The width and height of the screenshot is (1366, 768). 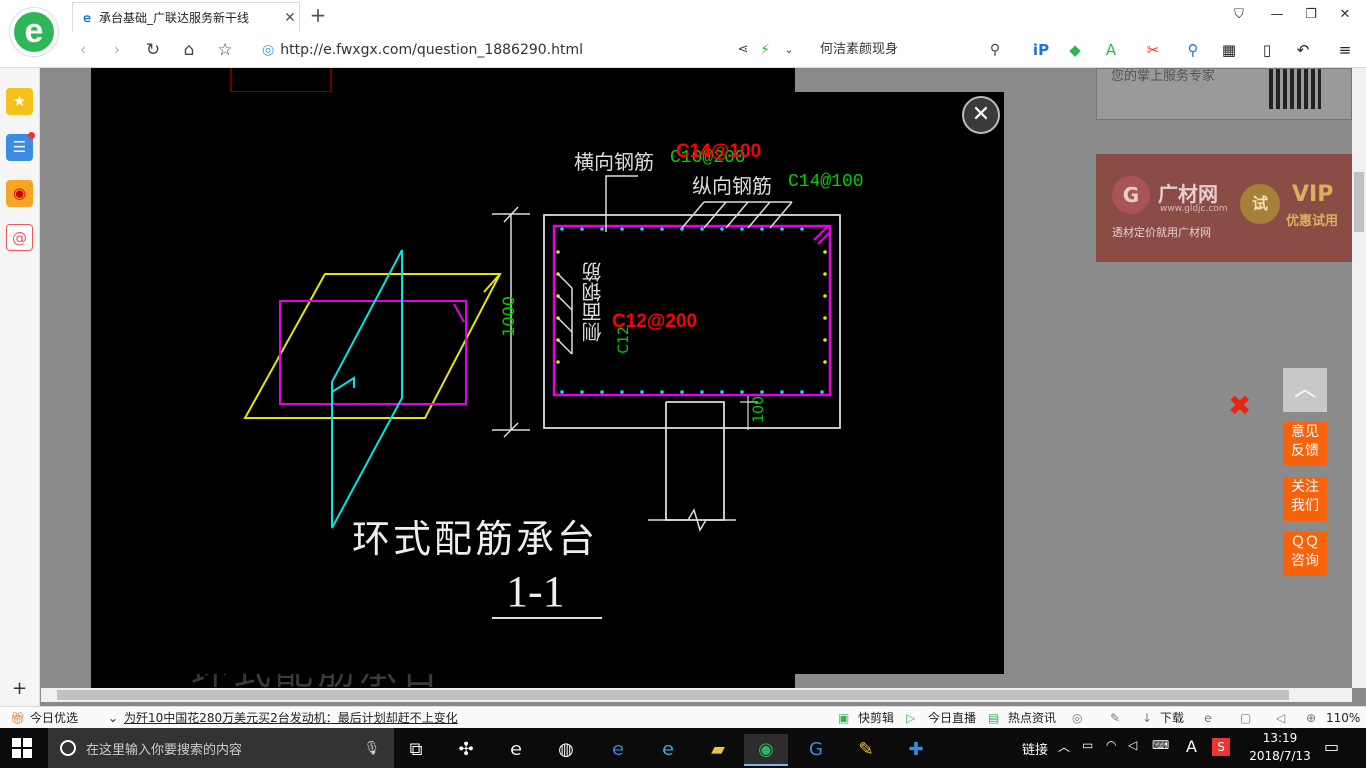 What do you see at coordinates (1311, 718) in the screenshot?
I see `zoom-icon: ⊕` at bounding box center [1311, 718].